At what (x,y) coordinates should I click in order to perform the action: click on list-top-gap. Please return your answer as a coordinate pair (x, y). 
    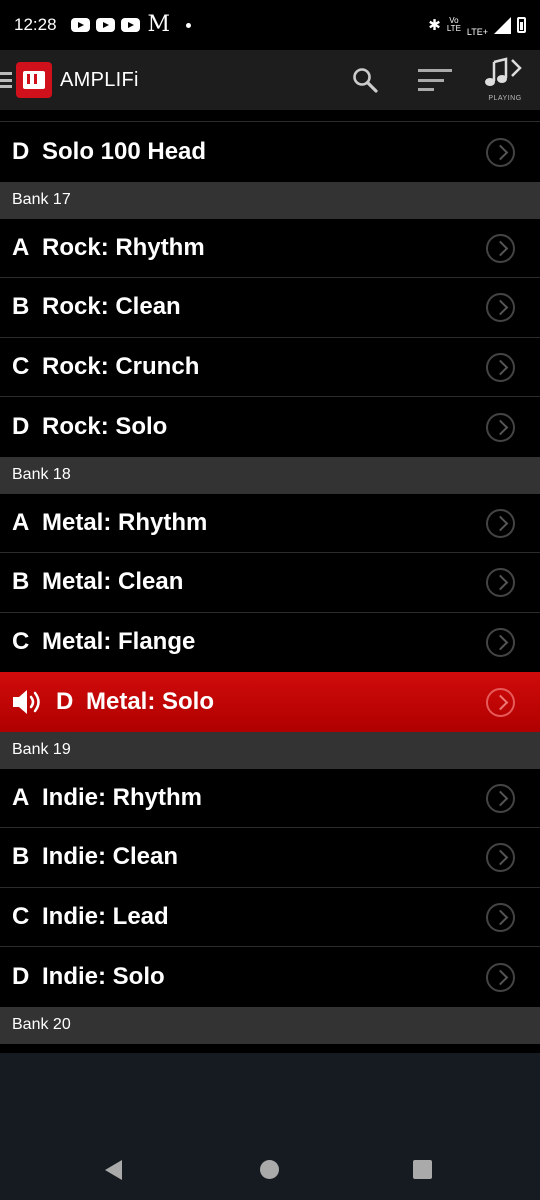
    Looking at the image, I should click on (270, 116).